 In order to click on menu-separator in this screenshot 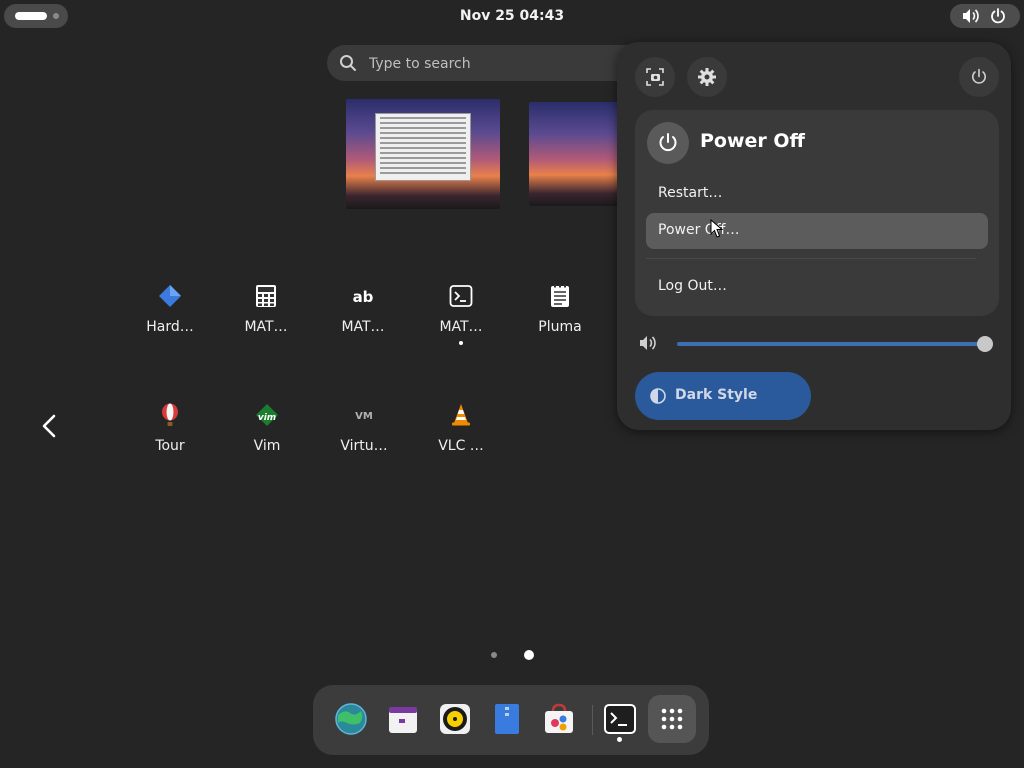, I will do `click(811, 258)`.